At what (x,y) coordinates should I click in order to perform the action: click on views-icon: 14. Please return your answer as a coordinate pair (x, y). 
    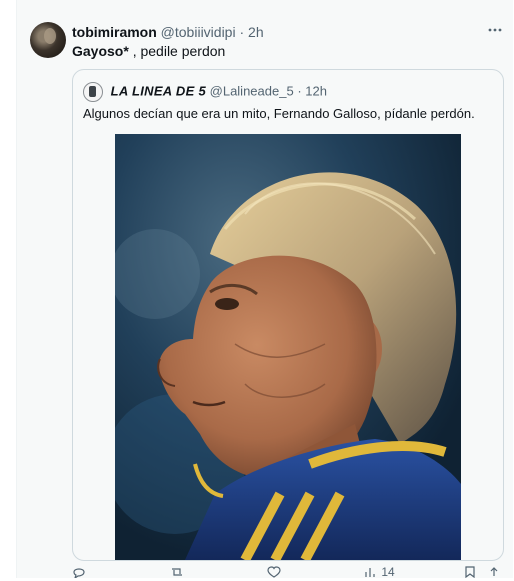
    Looking at the image, I should click on (379, 573).